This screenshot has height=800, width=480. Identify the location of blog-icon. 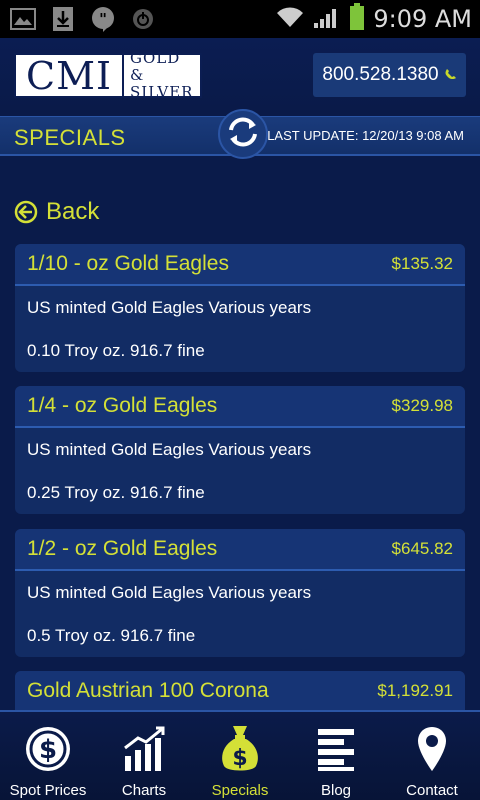
(336, 749).